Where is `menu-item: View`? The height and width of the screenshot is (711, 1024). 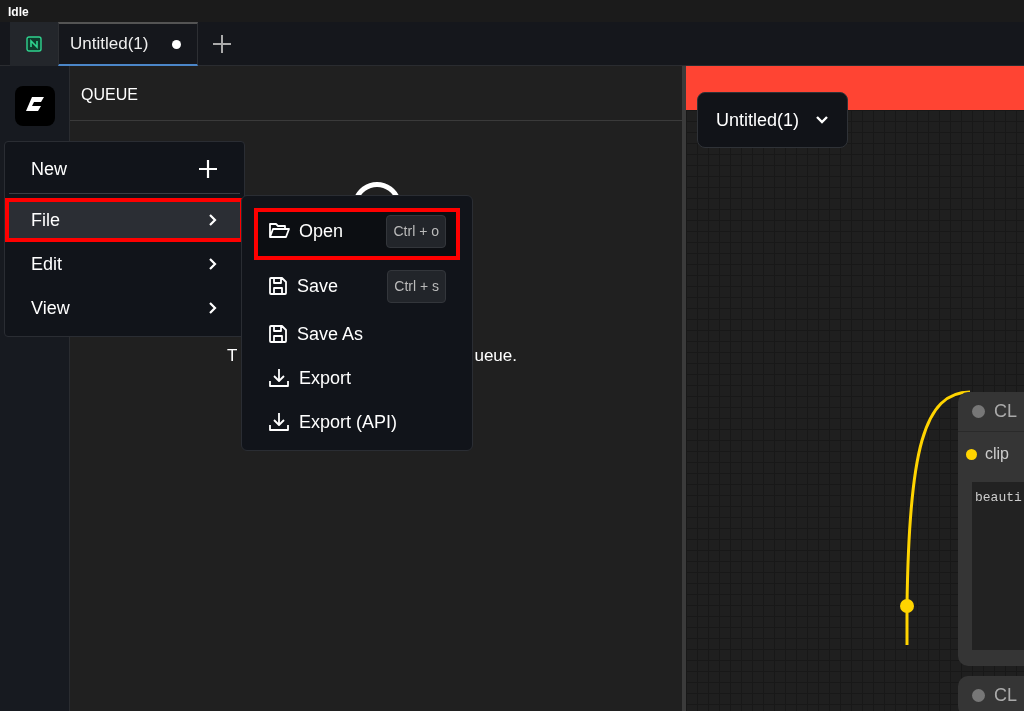
menu-item: View is located at coordinates (124, 308).